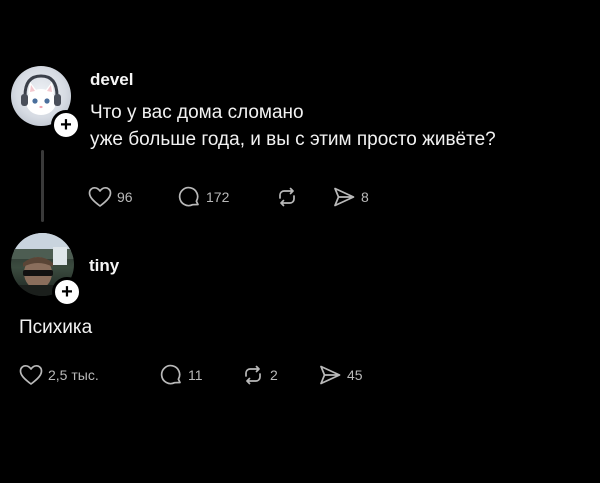 Image resolution: width=600 pixels, height=483 pixels. I want to click on like-count: 2,5 тыс., so click(73, 375).